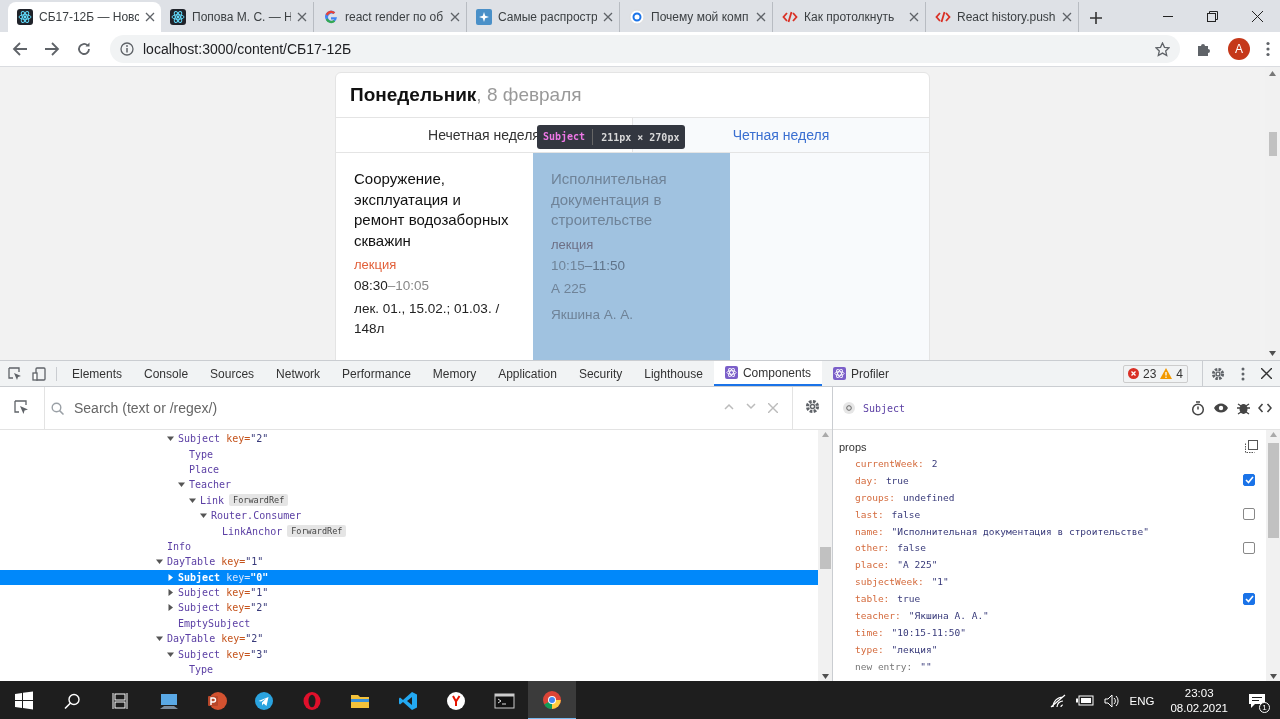 Image resolution: width=1280 pixels, height=719 pixels. Describe the element at coordinates (543, 17) in the screenshot. I see `browser-tab: Самые распростр` at that location.